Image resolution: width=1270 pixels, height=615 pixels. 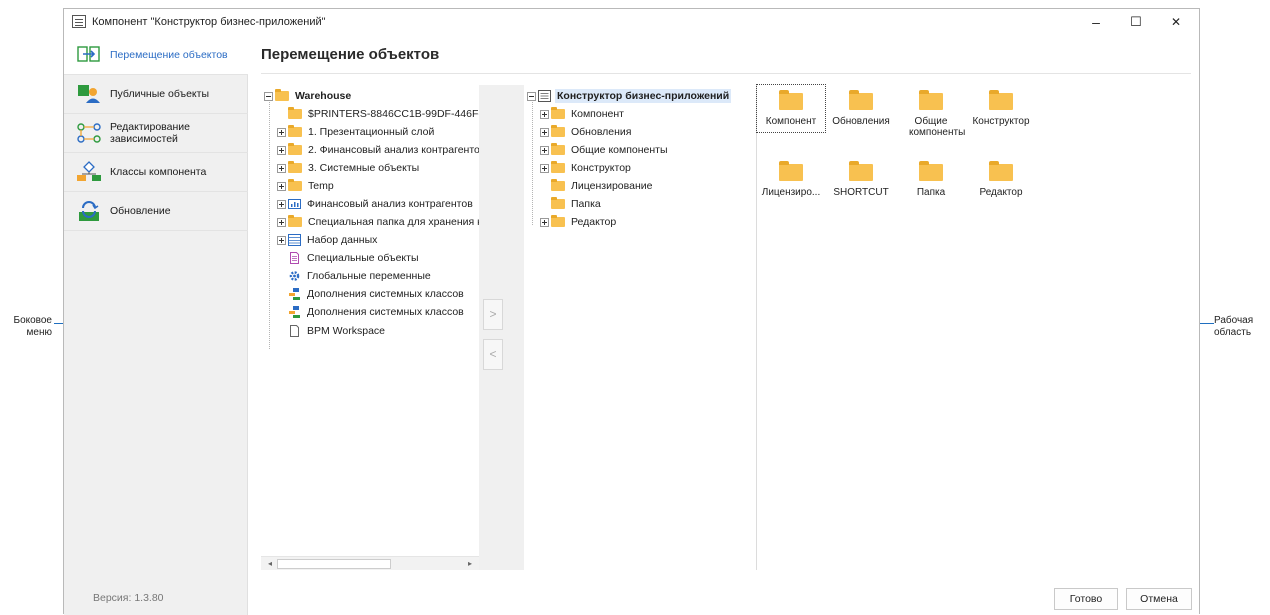 What do you see at coordinates (586, 132) in the screenshot?
I see `tree-node: Обновления` at bounding box center [586, 132].